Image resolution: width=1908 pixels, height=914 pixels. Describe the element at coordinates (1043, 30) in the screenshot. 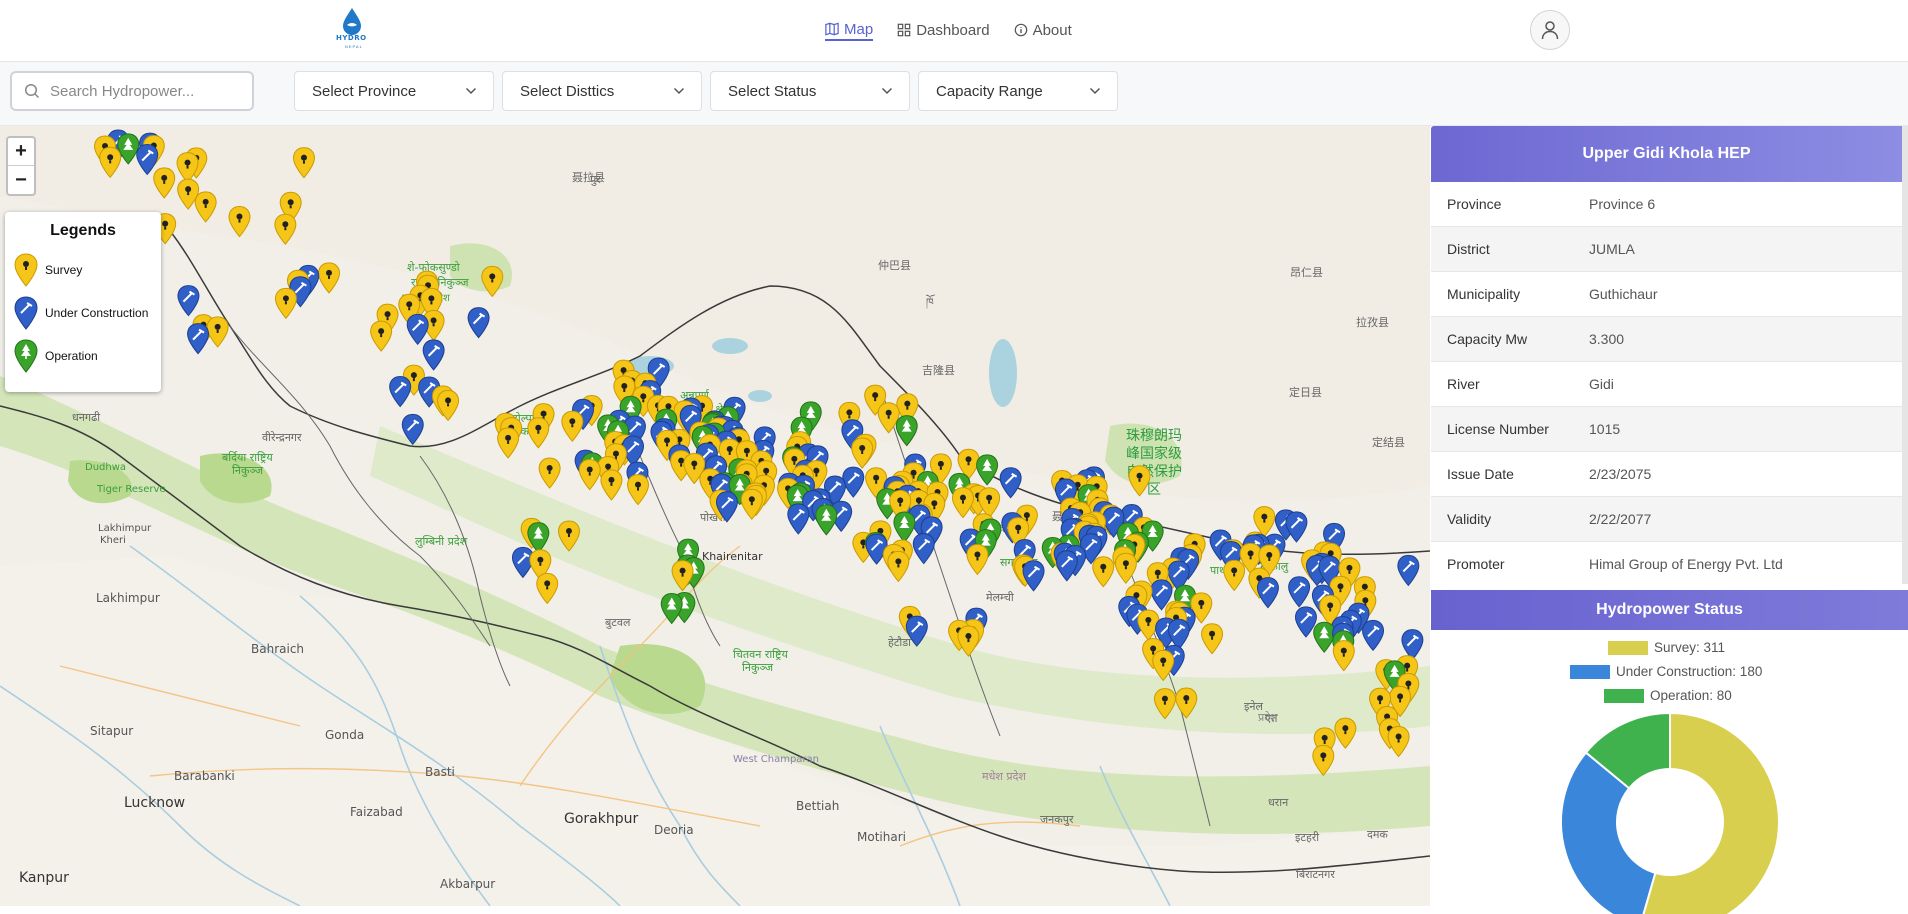

I see `nav-about: About` at that location.